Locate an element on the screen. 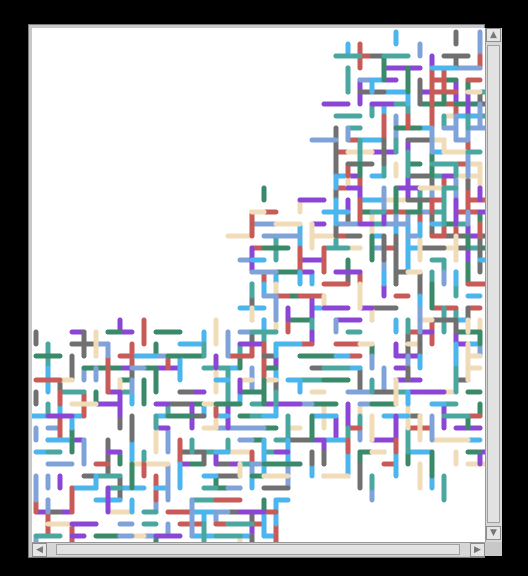 The height and width of the screenshot is (576, 528). horizontal-scroll-thumb is located at coordinates (258, 549).